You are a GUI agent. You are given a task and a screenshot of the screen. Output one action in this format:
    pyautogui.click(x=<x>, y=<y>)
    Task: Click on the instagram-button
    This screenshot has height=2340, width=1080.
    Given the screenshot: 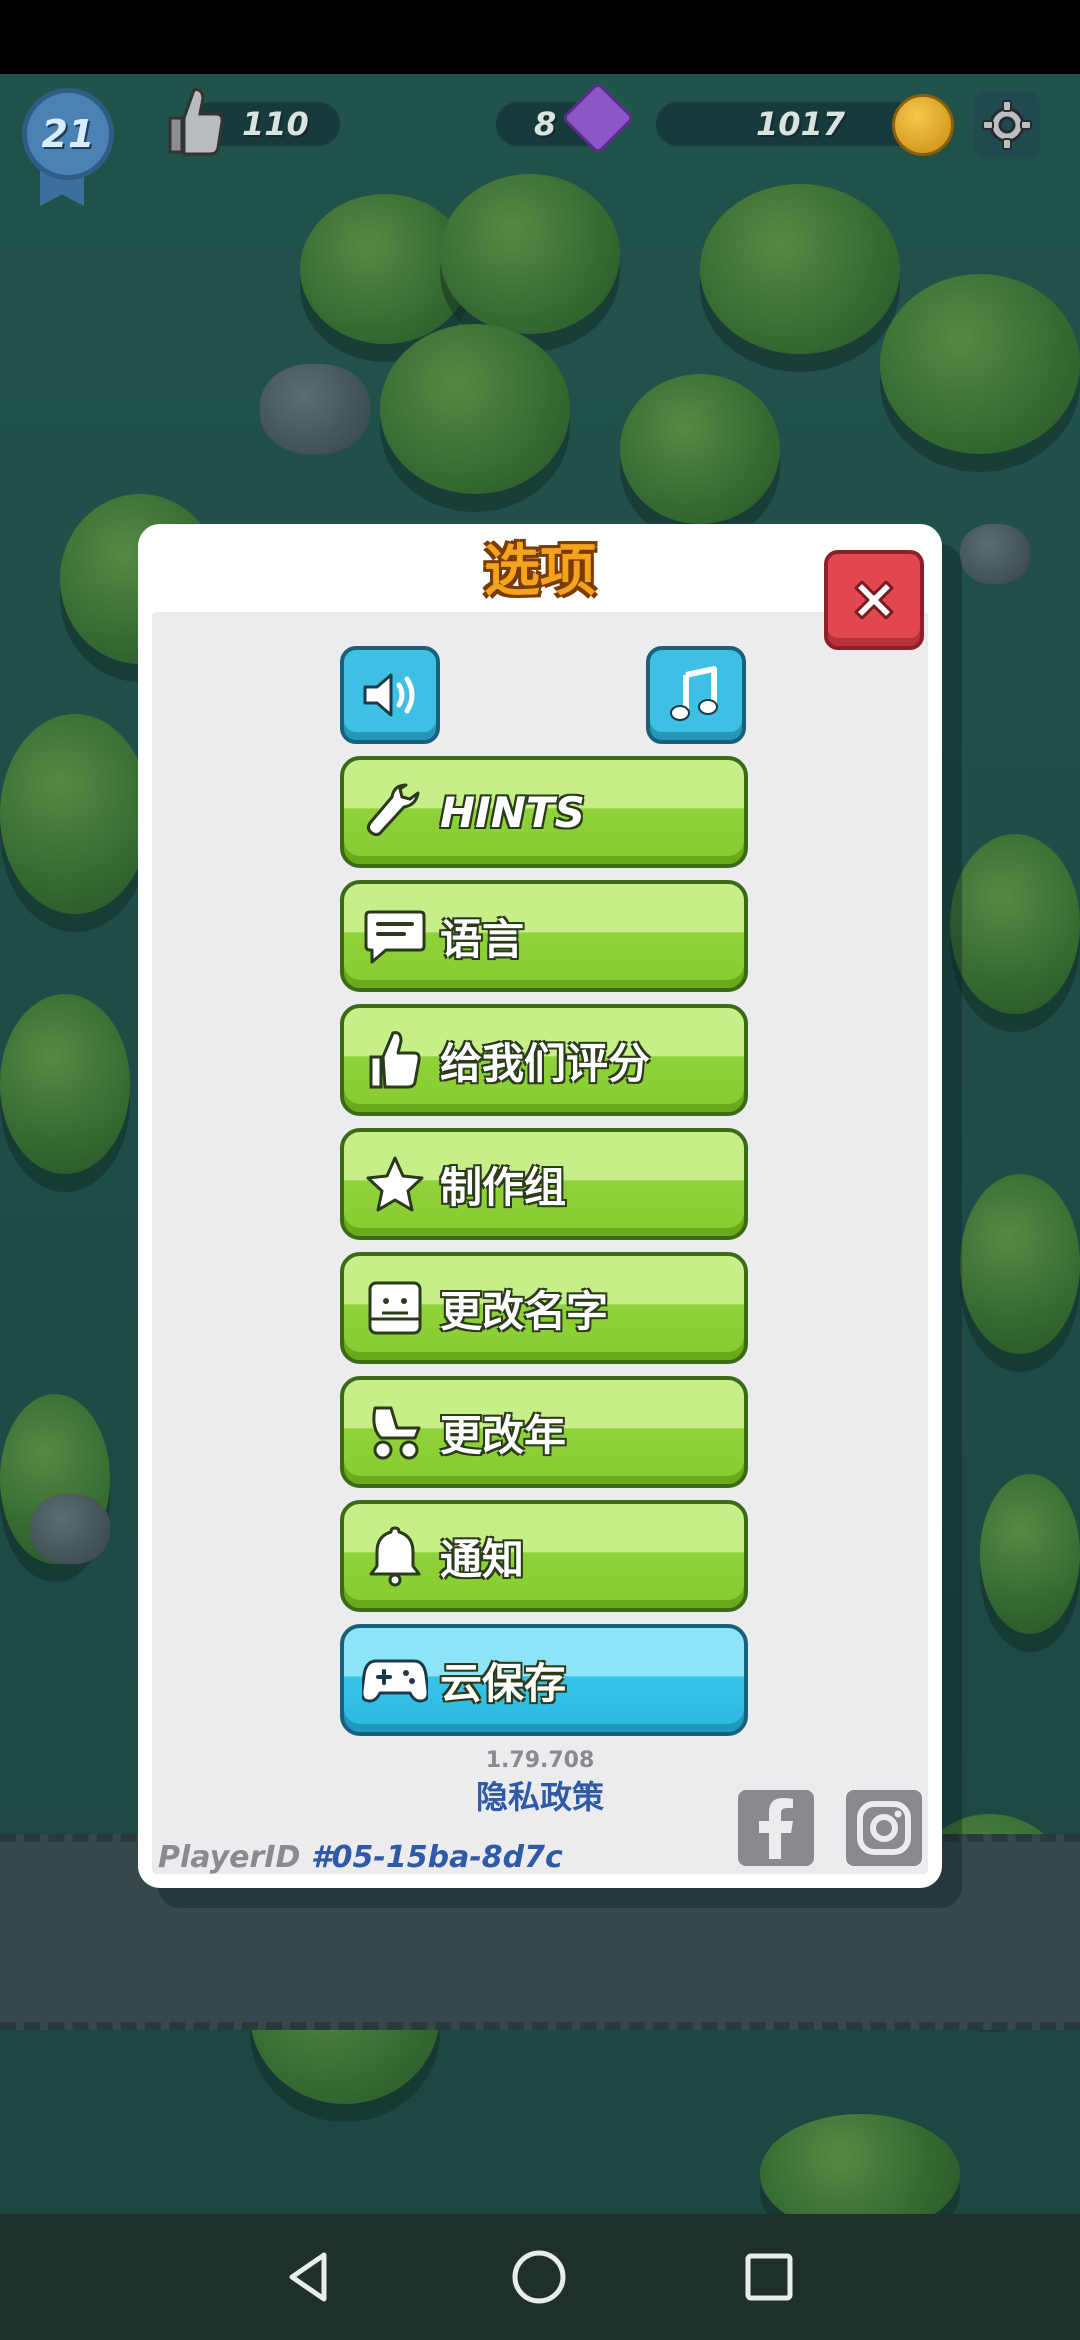 What is the action you would take?
    pyautogui.click(x=884, y=1828)
    